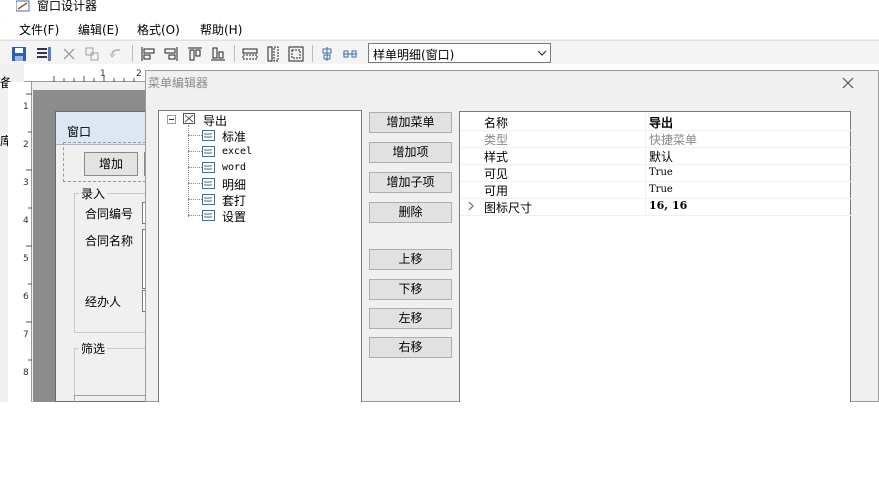  Describe the element at coordinates (645, 163) in the screenshot. I see `property-column-divider` at that location.